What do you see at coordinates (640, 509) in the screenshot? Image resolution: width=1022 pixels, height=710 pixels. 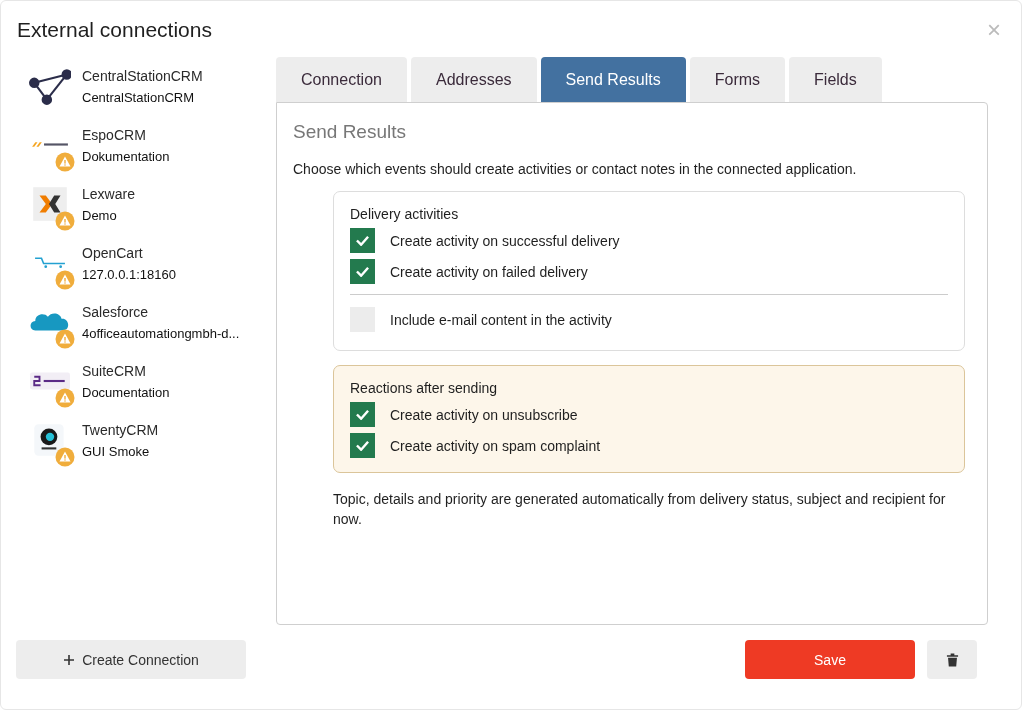 I see `note-text: Topic, details and priority are generated automatically from delivery status, subject and recipient for now.` at bounding box center [640, 509].